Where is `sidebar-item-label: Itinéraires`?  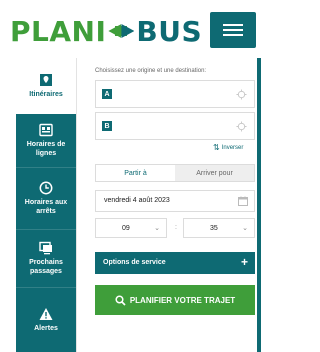
sidebar-item-label: Itinéraires is located at coordinates (46, 94).